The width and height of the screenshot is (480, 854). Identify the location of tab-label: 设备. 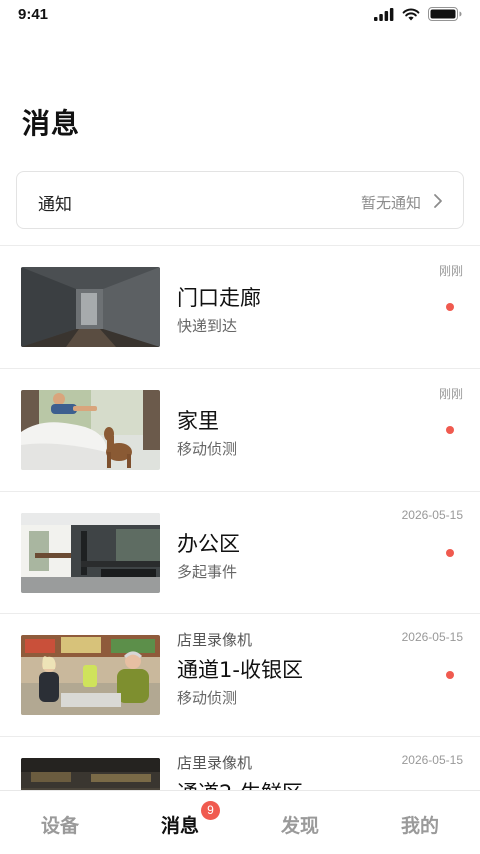
(59, 826).